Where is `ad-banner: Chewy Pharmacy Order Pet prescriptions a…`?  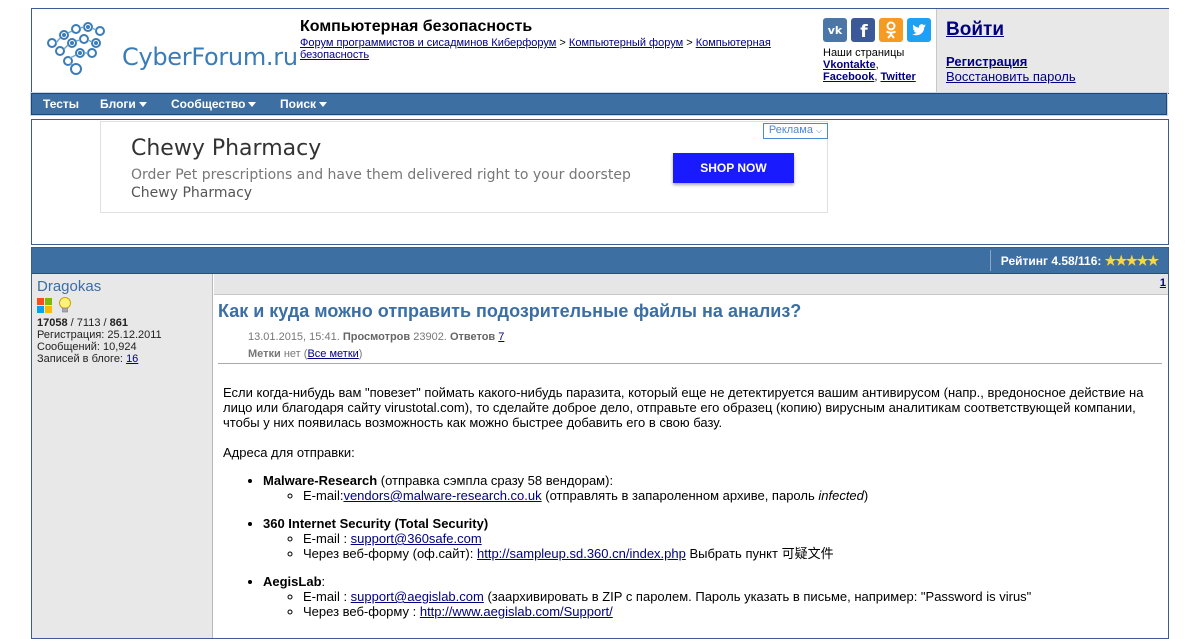
ad-banner: Chewy Pharmacy Order Pet prescriptions a… is located at coordinates (464, 167).